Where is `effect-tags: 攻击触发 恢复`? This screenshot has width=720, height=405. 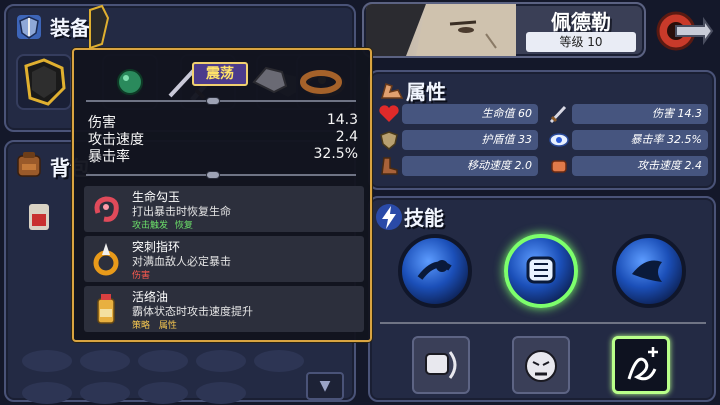 effect-tags: 攻击触发 恢复 is located at coordinates (162, 224).